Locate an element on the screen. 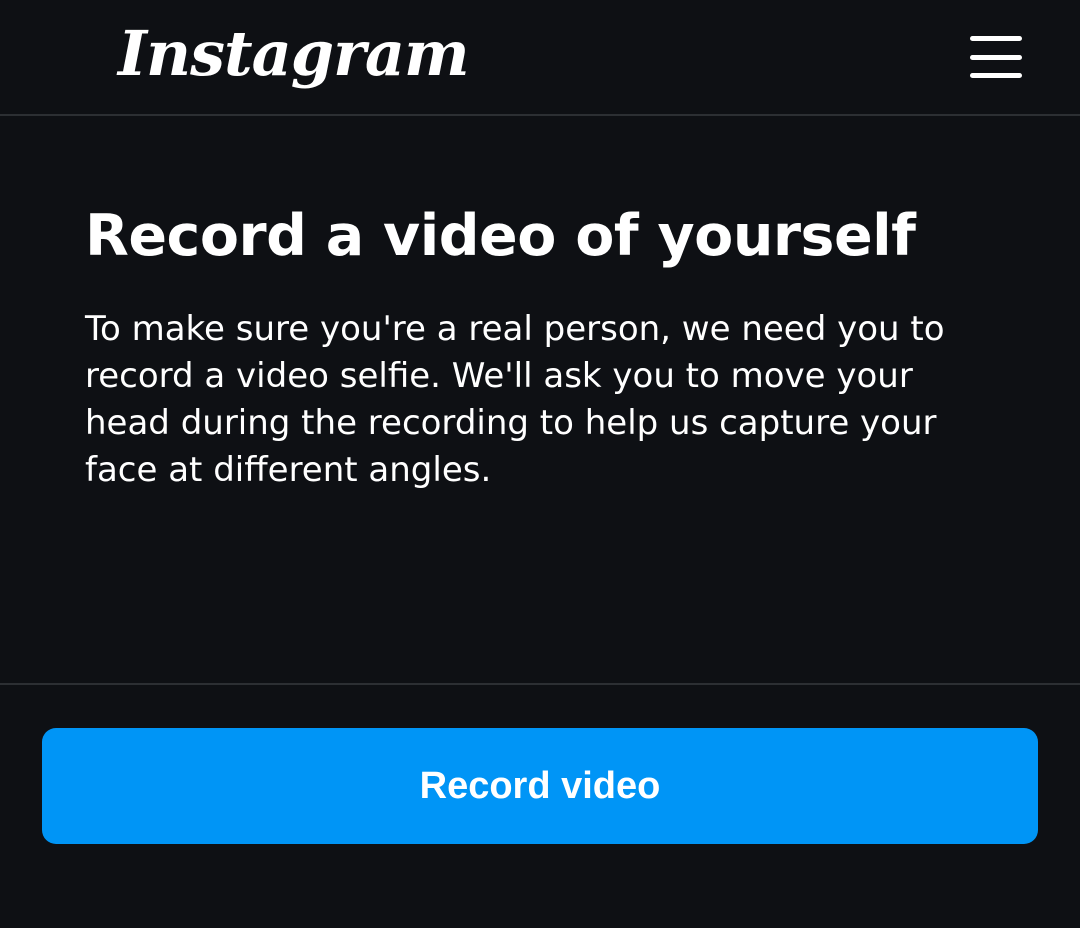 This screenshot has height=928, width=1080. record-video-button: Record video is located at coordinates (540, 786).